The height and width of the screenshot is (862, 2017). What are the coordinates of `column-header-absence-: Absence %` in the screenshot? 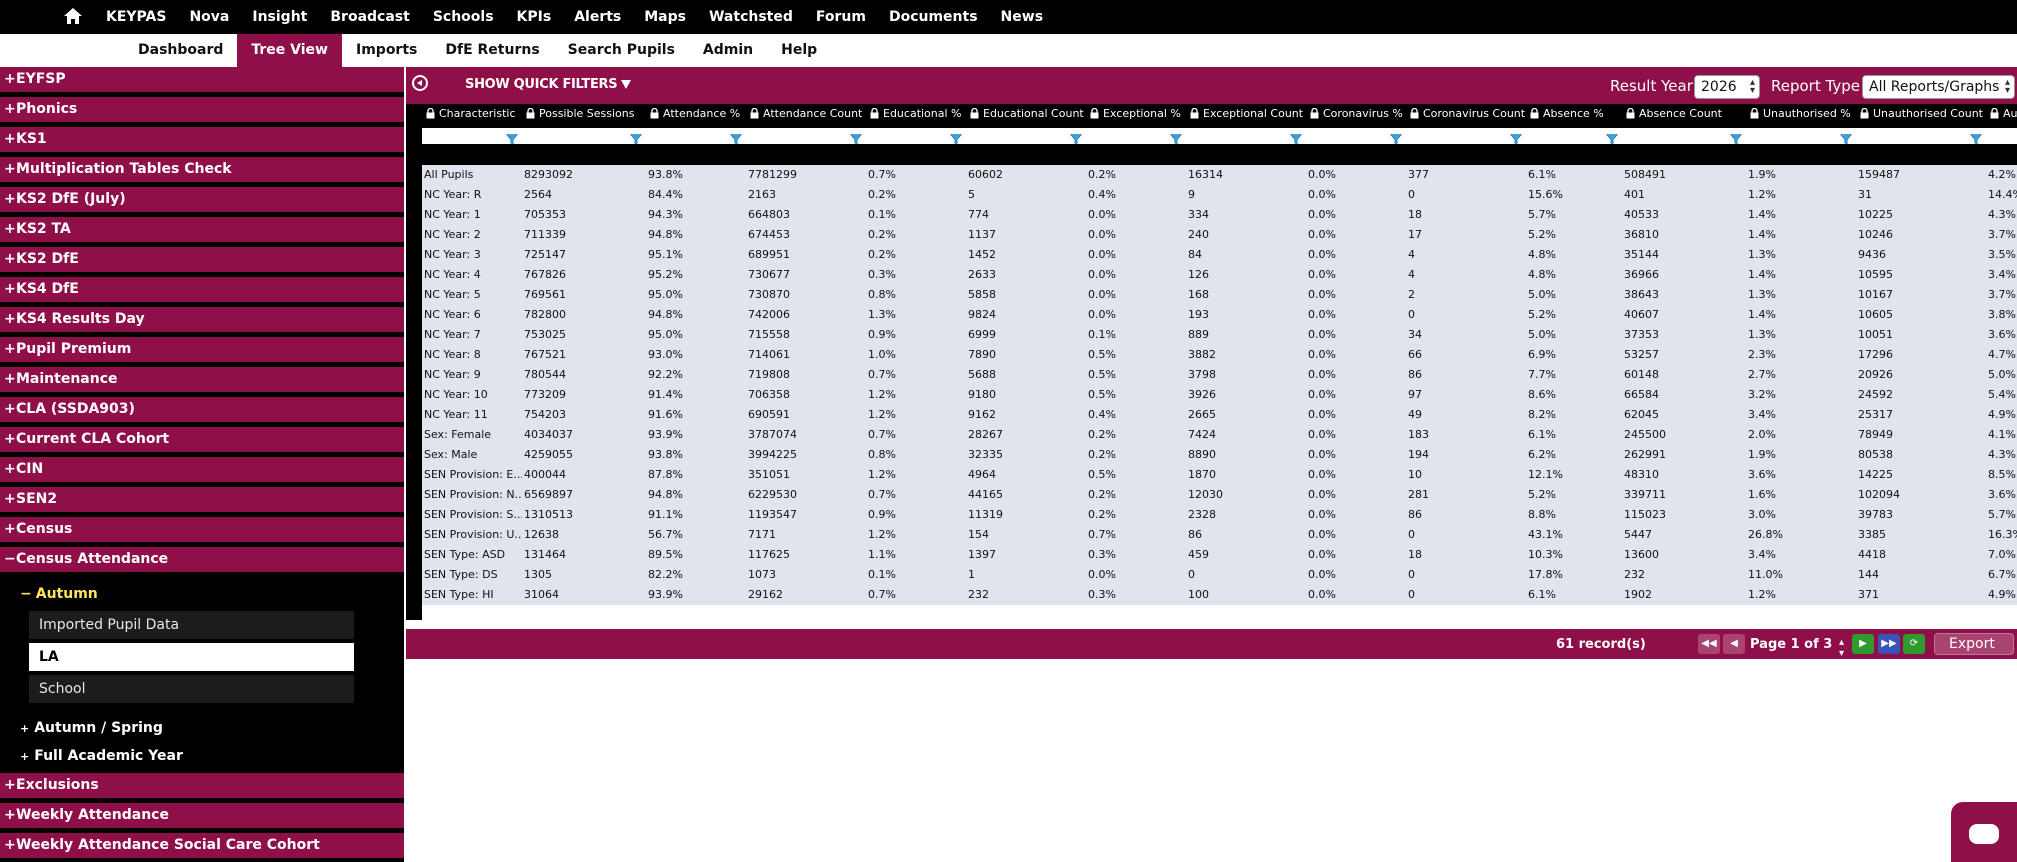 It's located at (1574, 116).